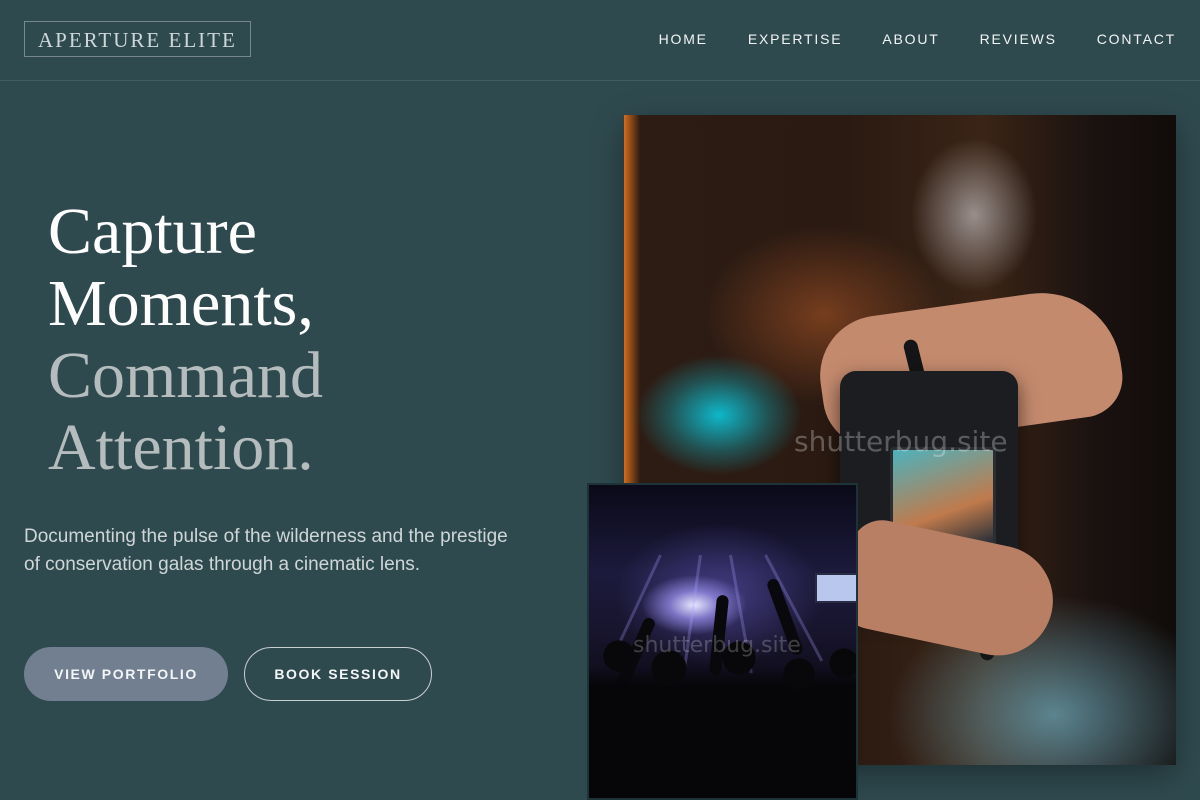 The width and height of the screenshot is (1200, 800). I want to click on main-nav: HOME EXPERTISE ABOUT REVIEWS CONTACT, so click(917, 39).